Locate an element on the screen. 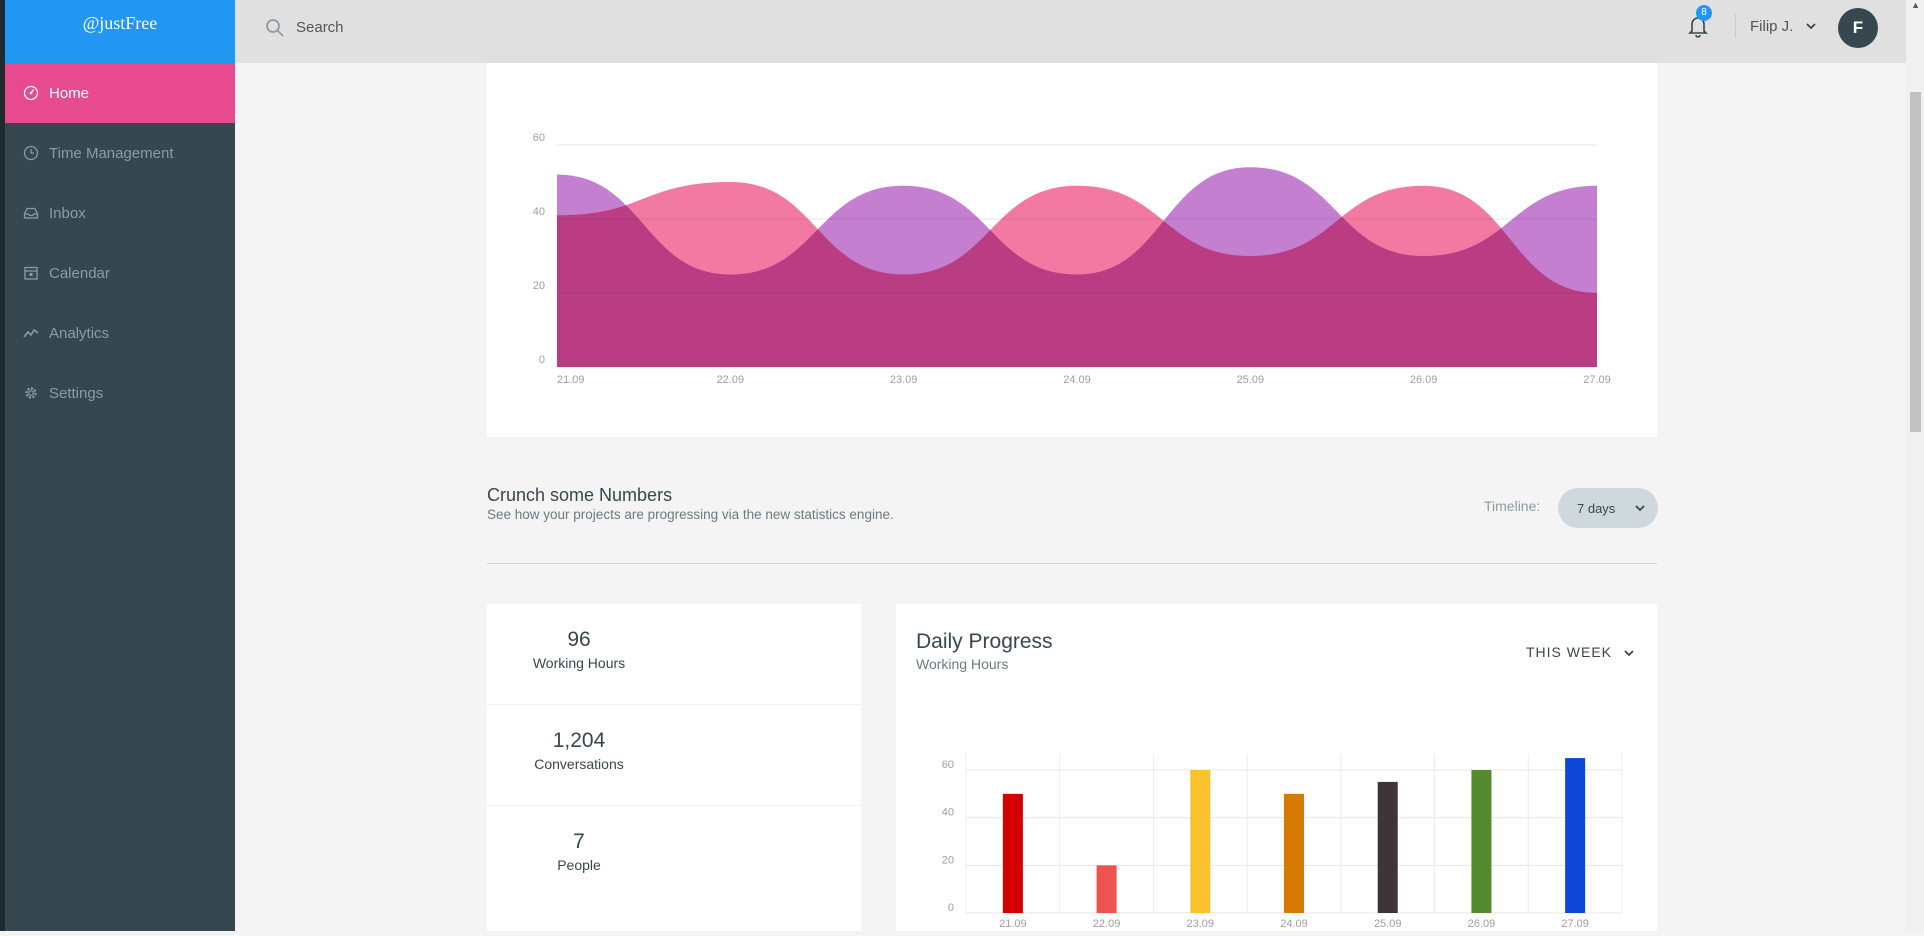 Image resolution: width=1924 pixels, height=936 pixels. stat-working-hours: 96 Working Hours is located at coordinates (674, 654).